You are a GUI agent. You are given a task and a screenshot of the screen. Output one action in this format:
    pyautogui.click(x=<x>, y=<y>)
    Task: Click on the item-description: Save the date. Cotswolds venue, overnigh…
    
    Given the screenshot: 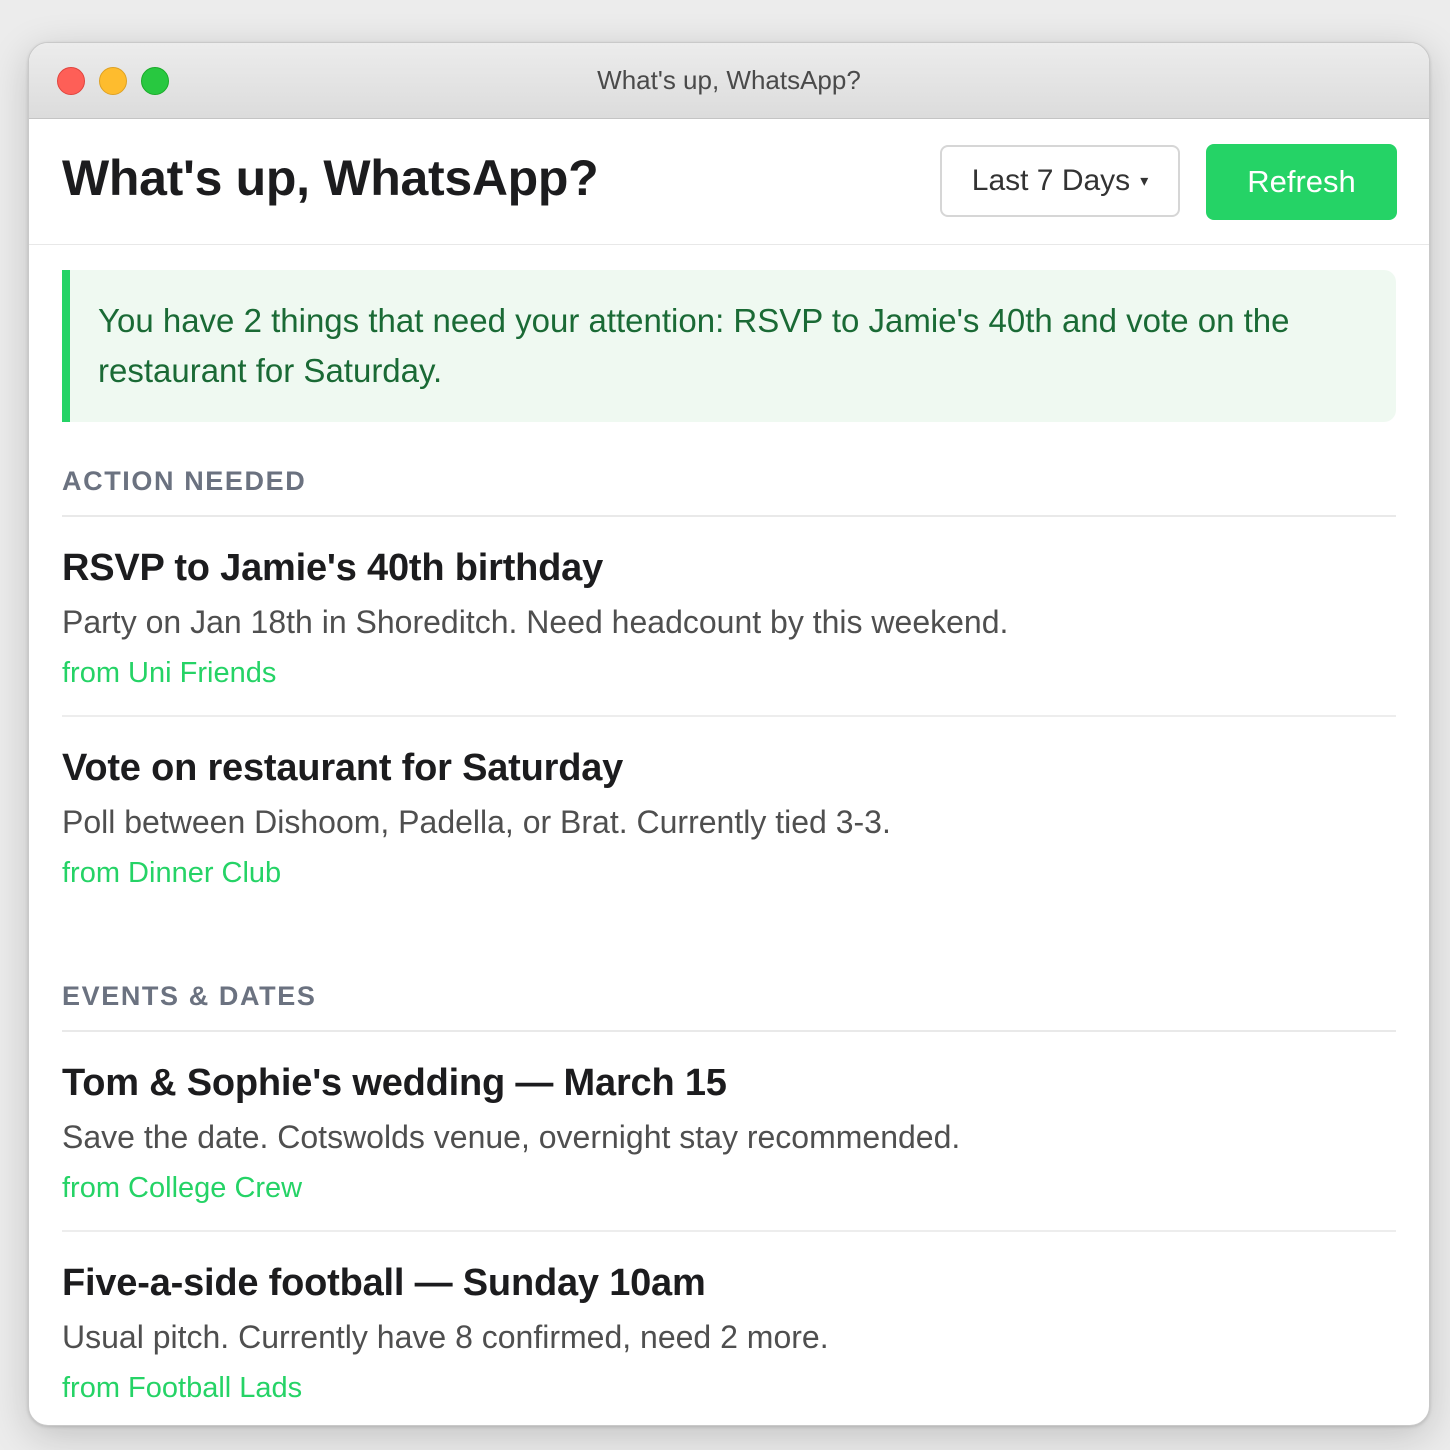 What is the action you would take?
    pyautogui.click(x=511, y=1137)
    